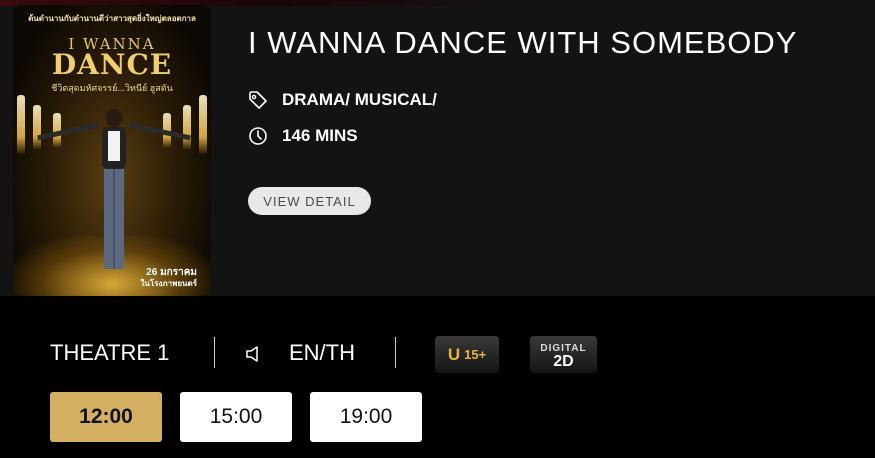  What do you see at coordinates (563, 354) in the screenshot?
I see `format-badge: DIGITAL 2D` at bounding box center [563, 354].